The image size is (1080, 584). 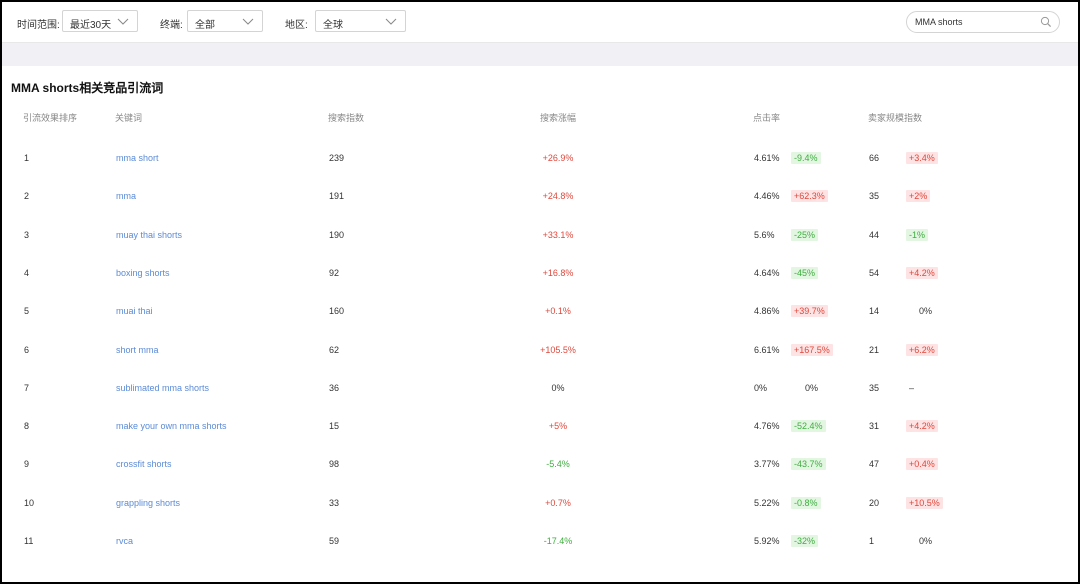 I want to click on rank-cell: 1, so click(x=27, y=158).